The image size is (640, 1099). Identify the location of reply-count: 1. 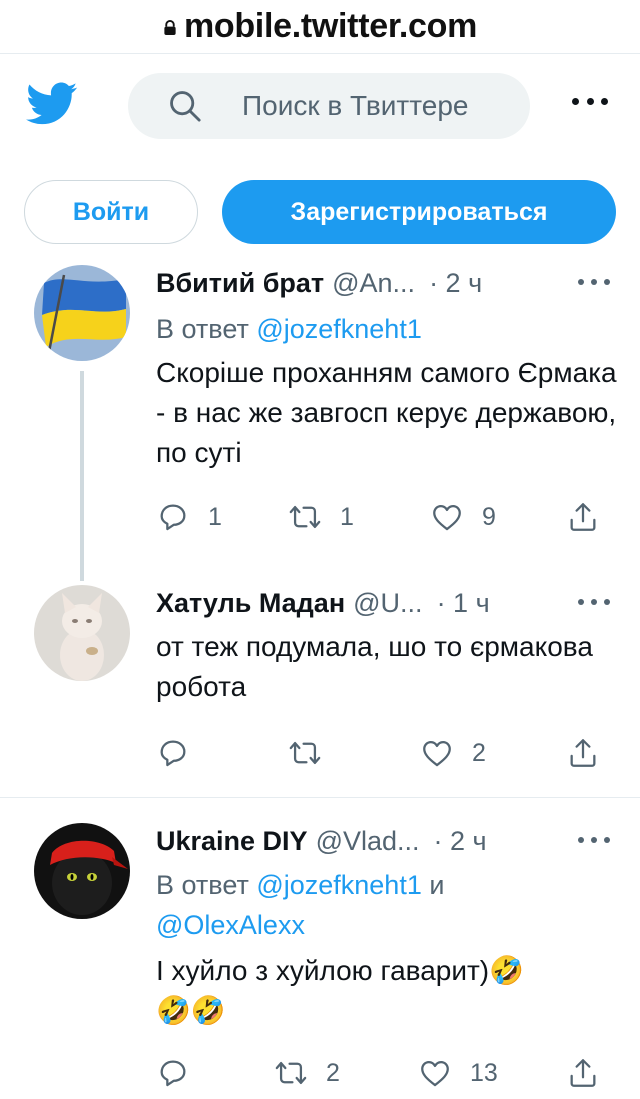
(215, 516).